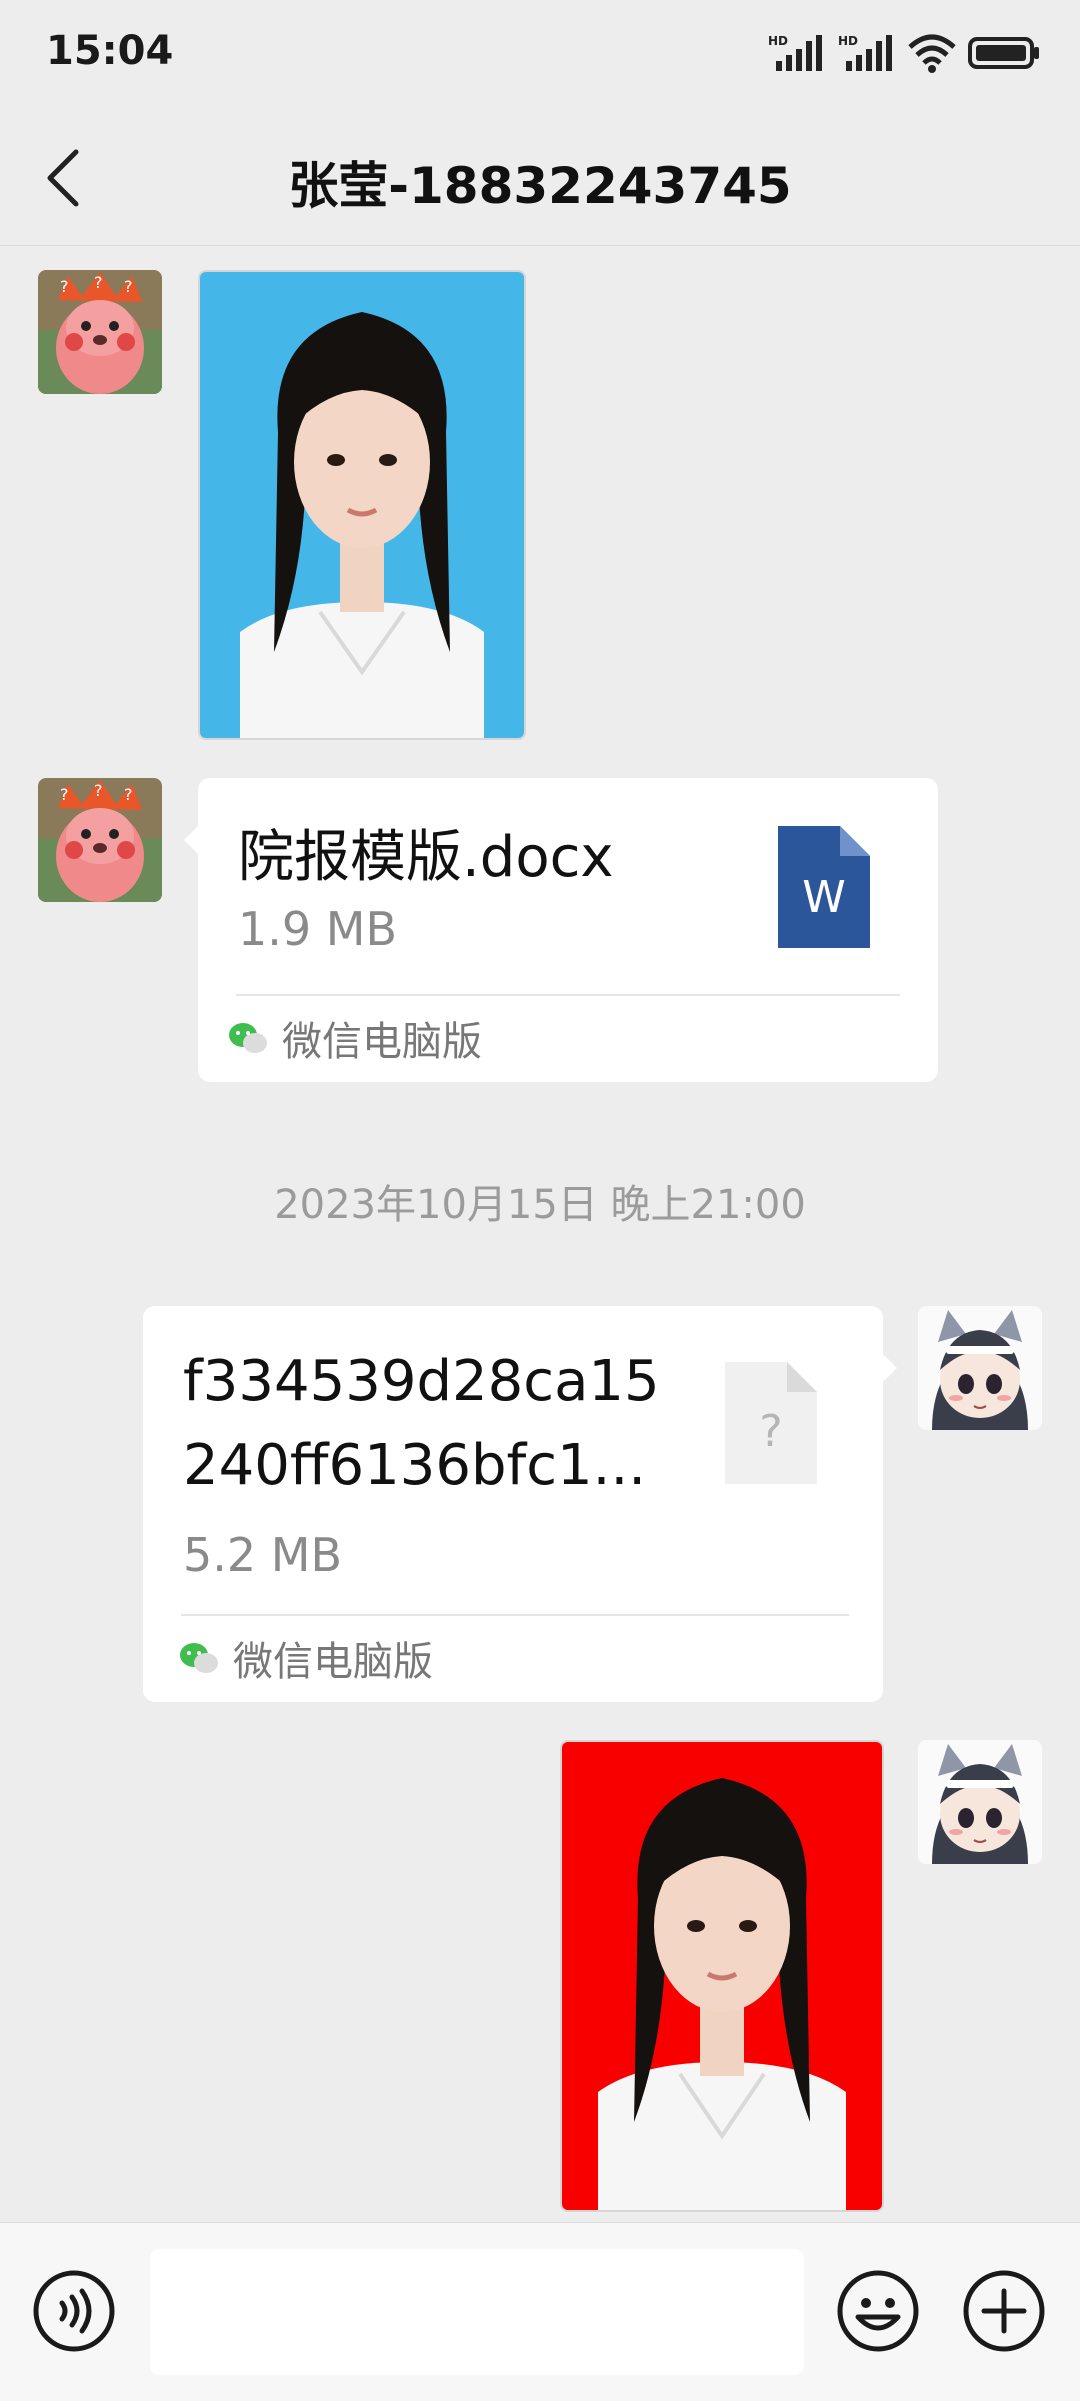 The image size is (1080, 2401). I want to click on status-icons: HD HD, so click(904, 53).